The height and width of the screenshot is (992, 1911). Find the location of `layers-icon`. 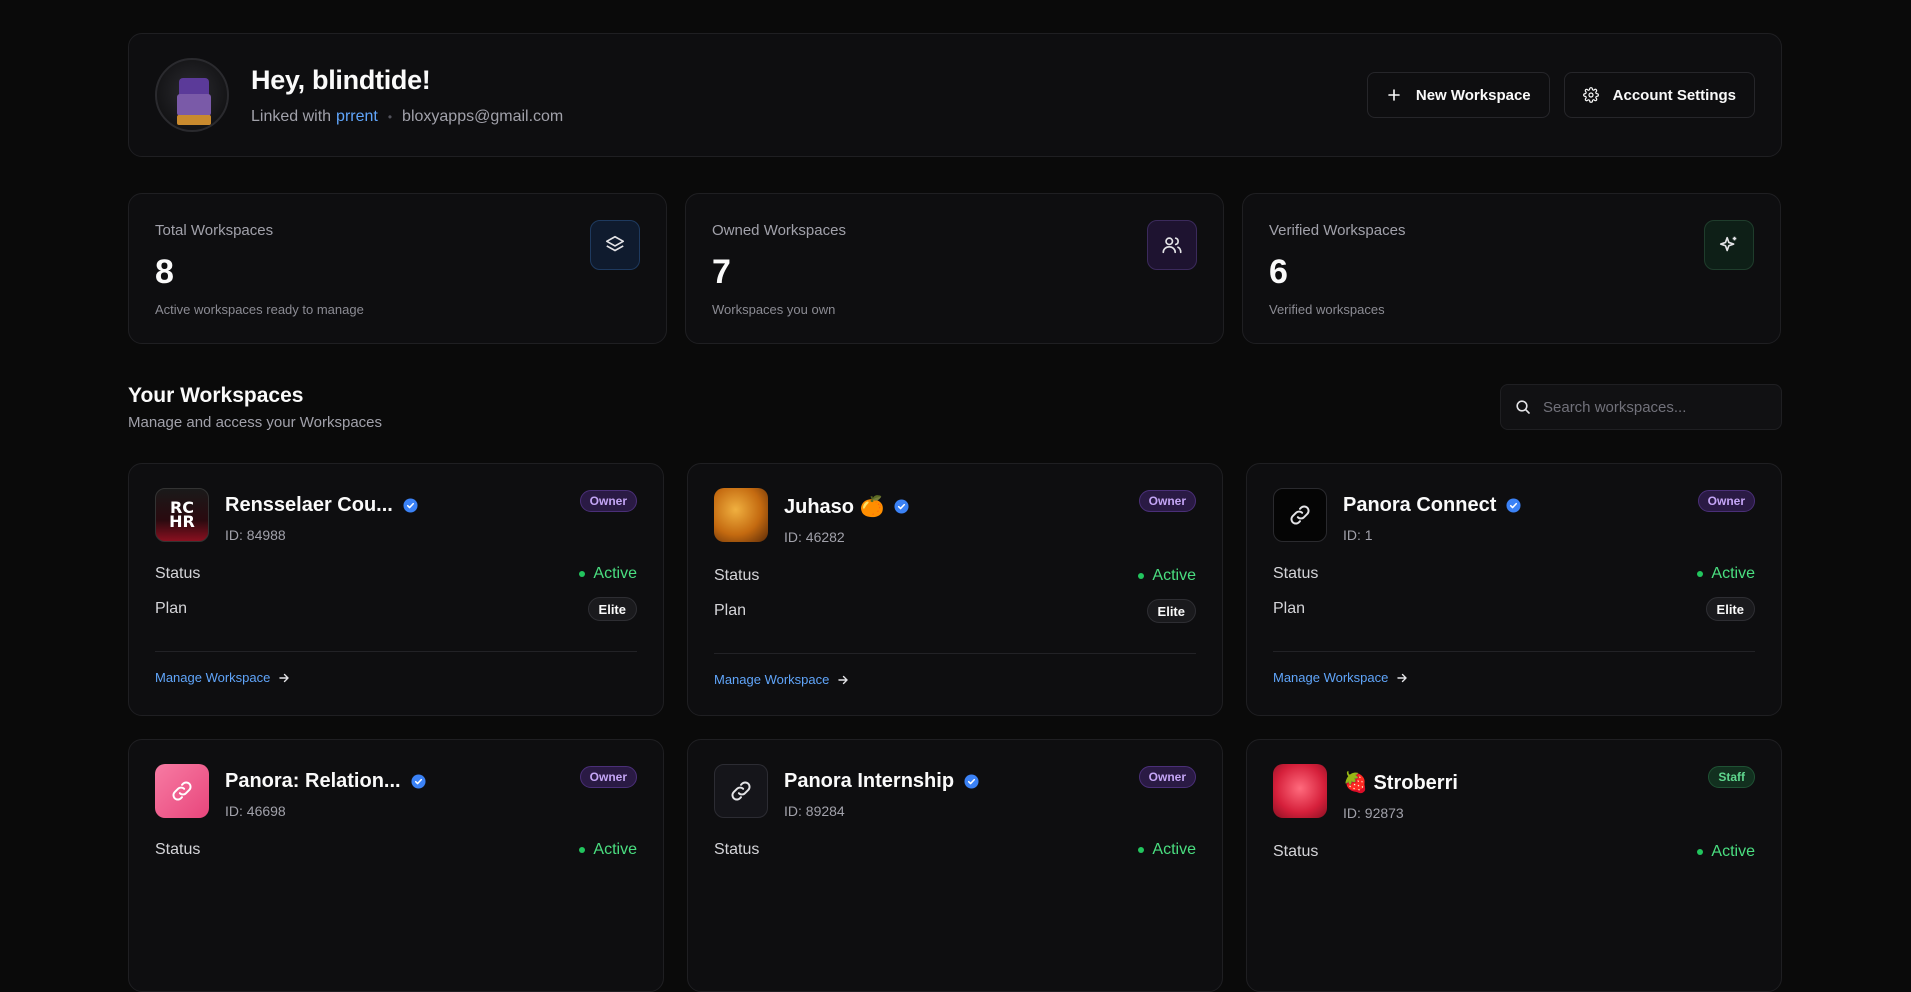

layers-icon is located at coordinates (615, 245).